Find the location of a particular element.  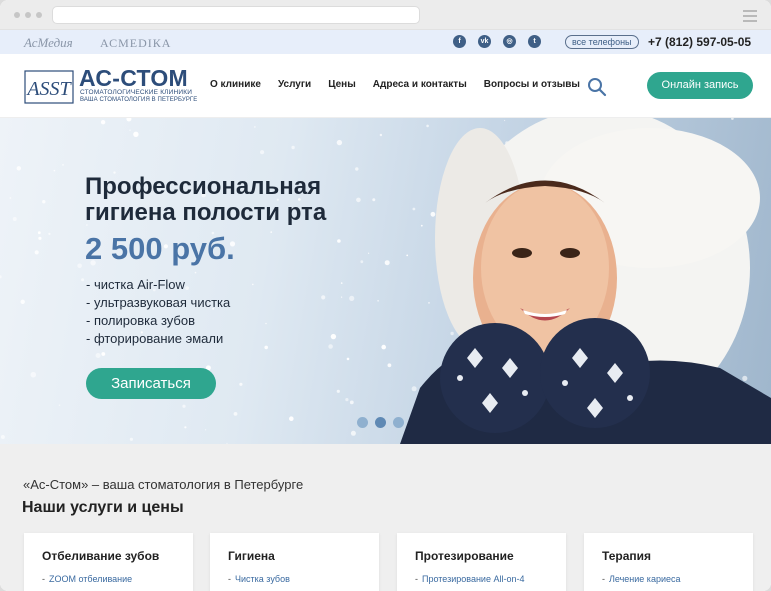

card-title: Отбеливание зубов is located at coordinates (100, 556).